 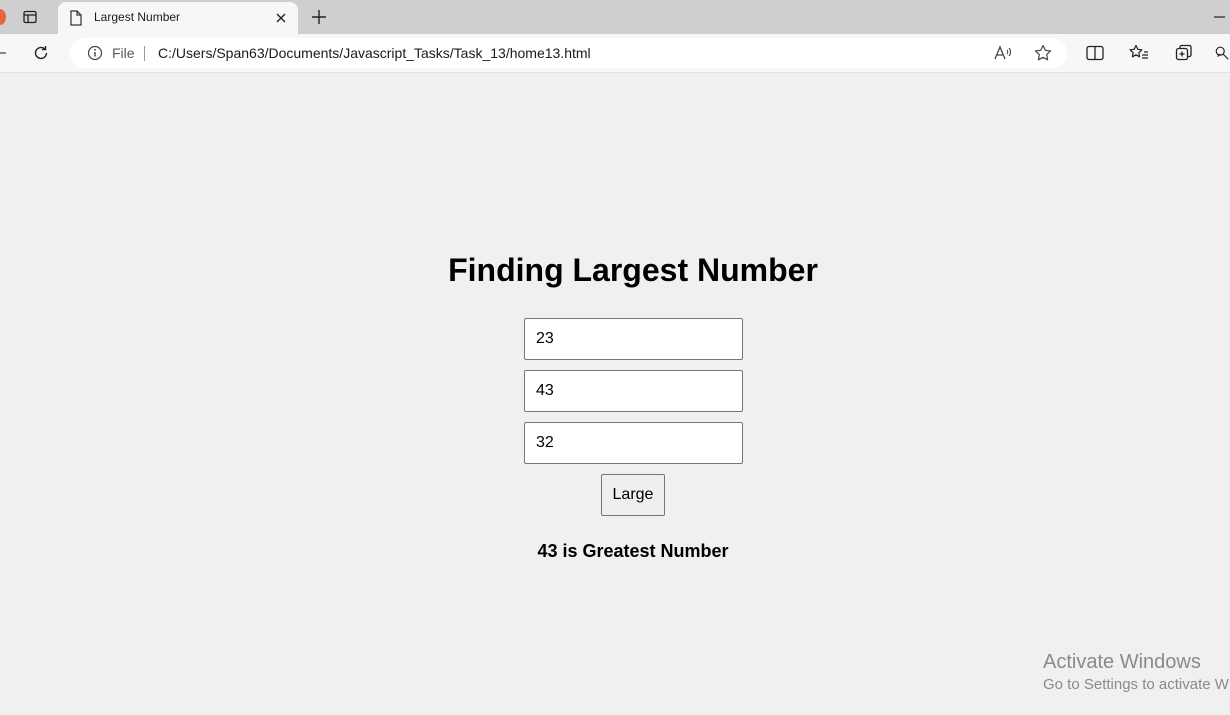 What do you see at coordinates (633, 551) in the screenshot?
I see `result-text: 43 is Greatest Number` at bounding box center [633, 551].